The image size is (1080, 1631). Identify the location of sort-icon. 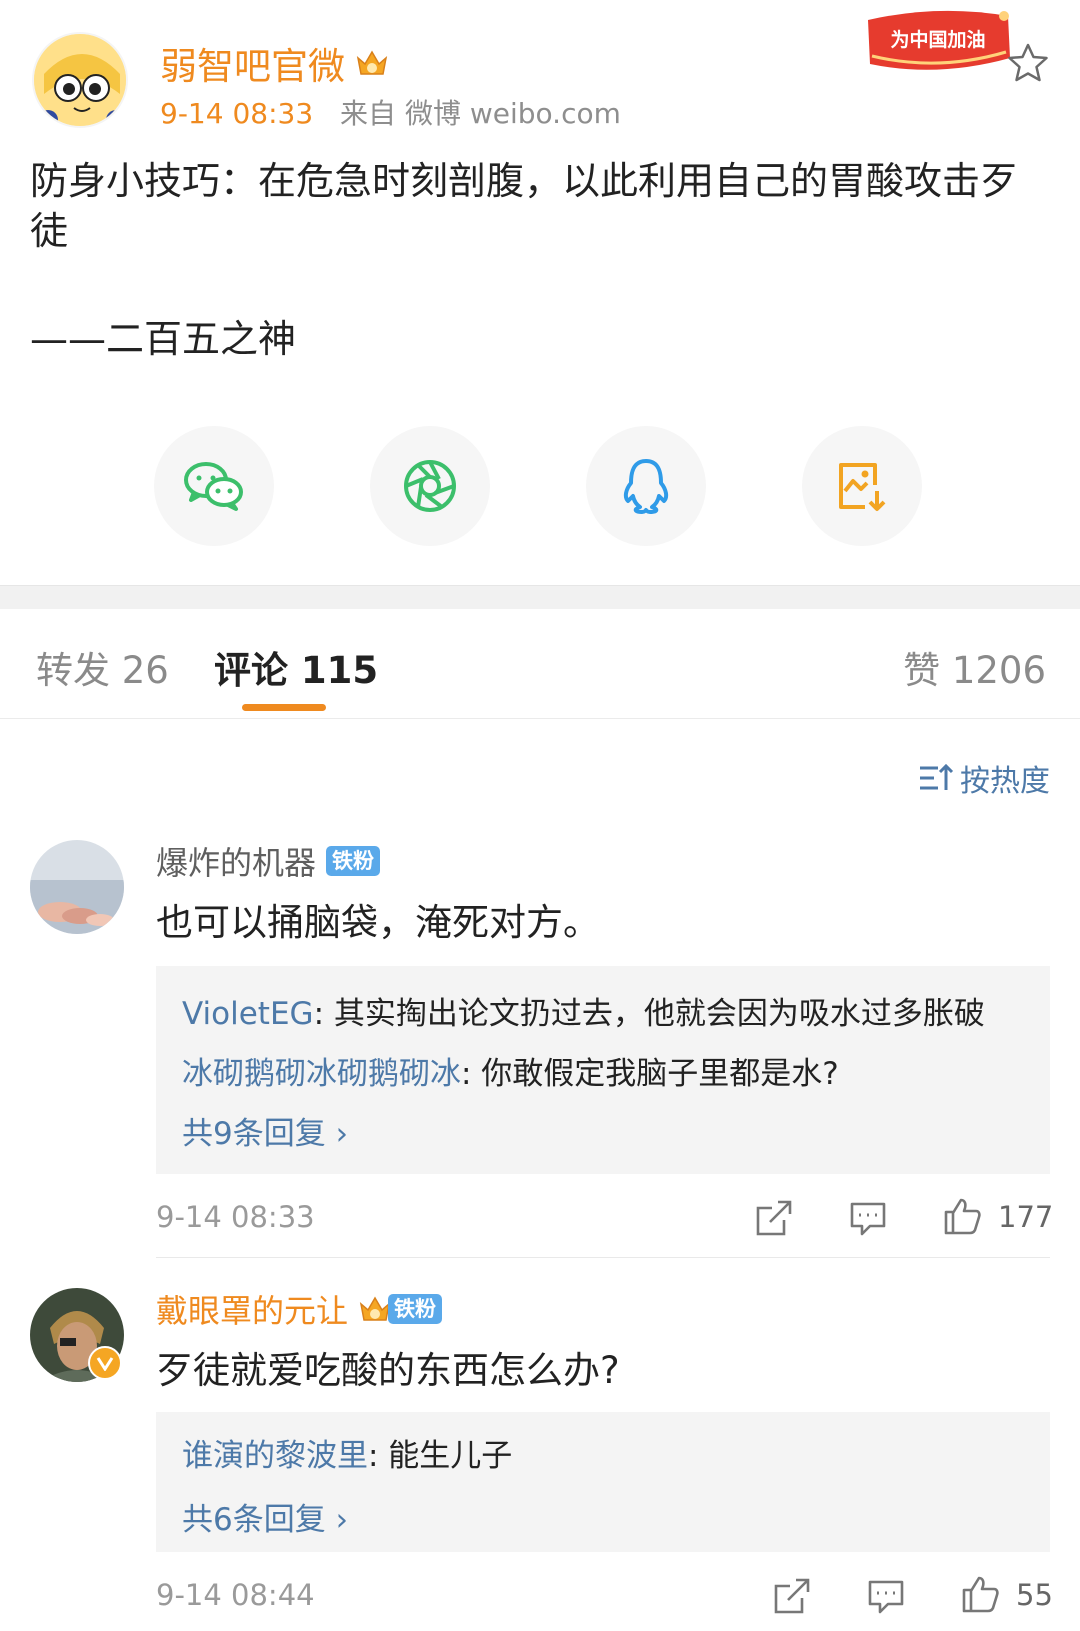
(937, 776).